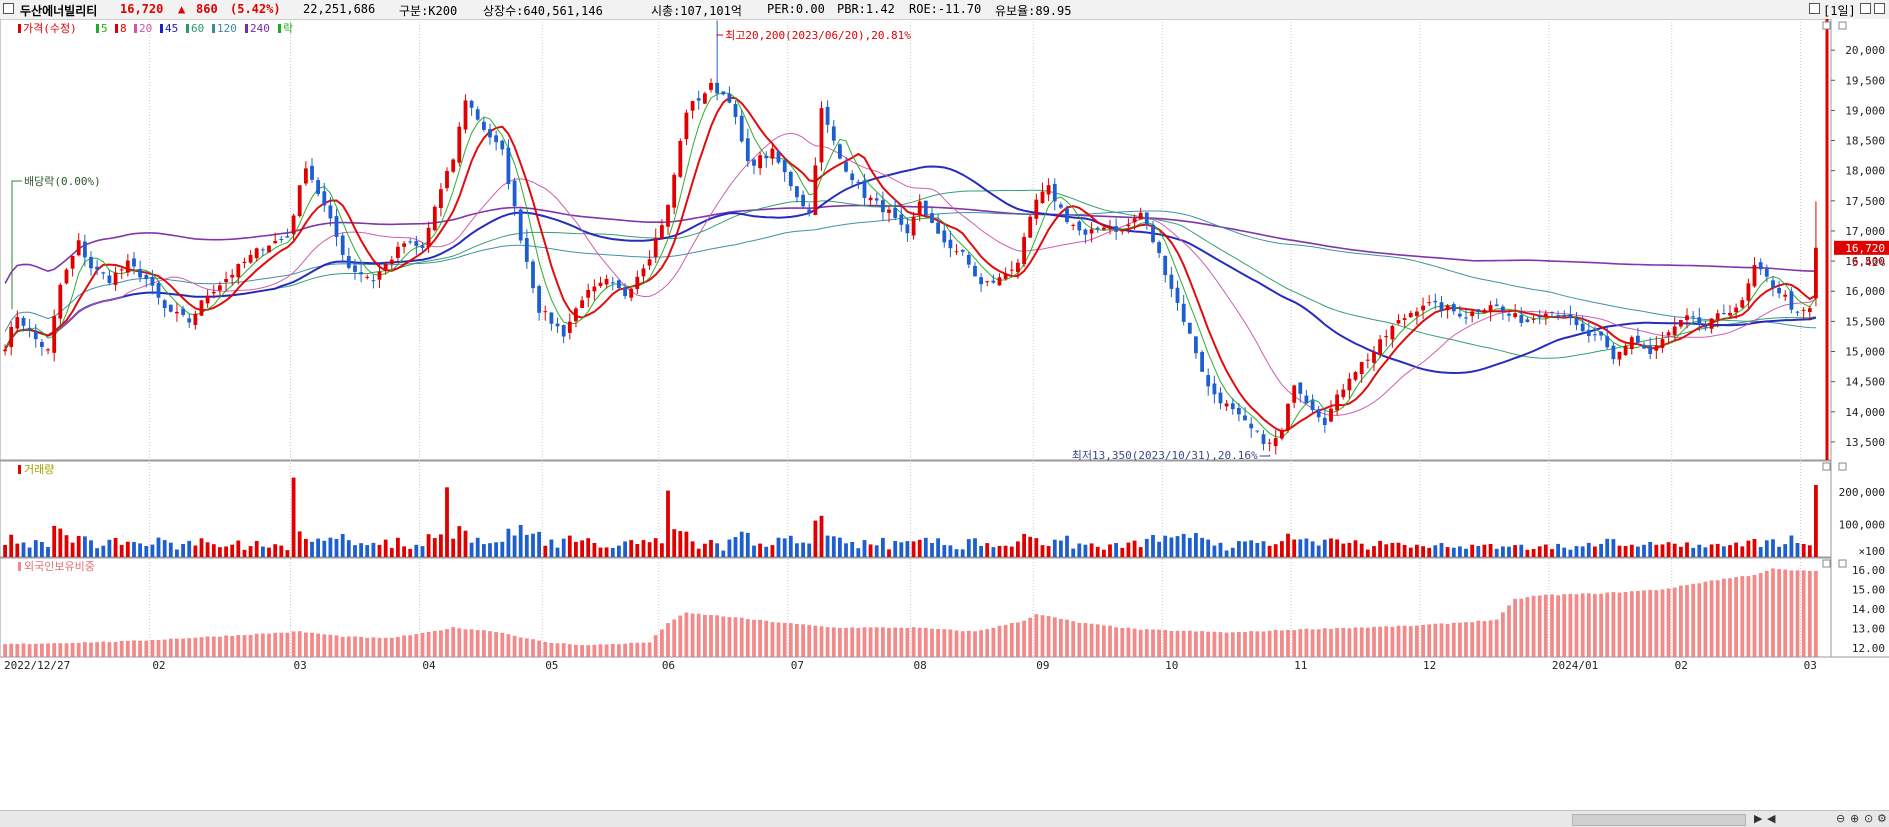 Image resolution: width=1889 pixels, height=827 pixels. Describe the element at coordinates (1659, 820) in the screenshot. I see `scrollbar-thumb` at that location.